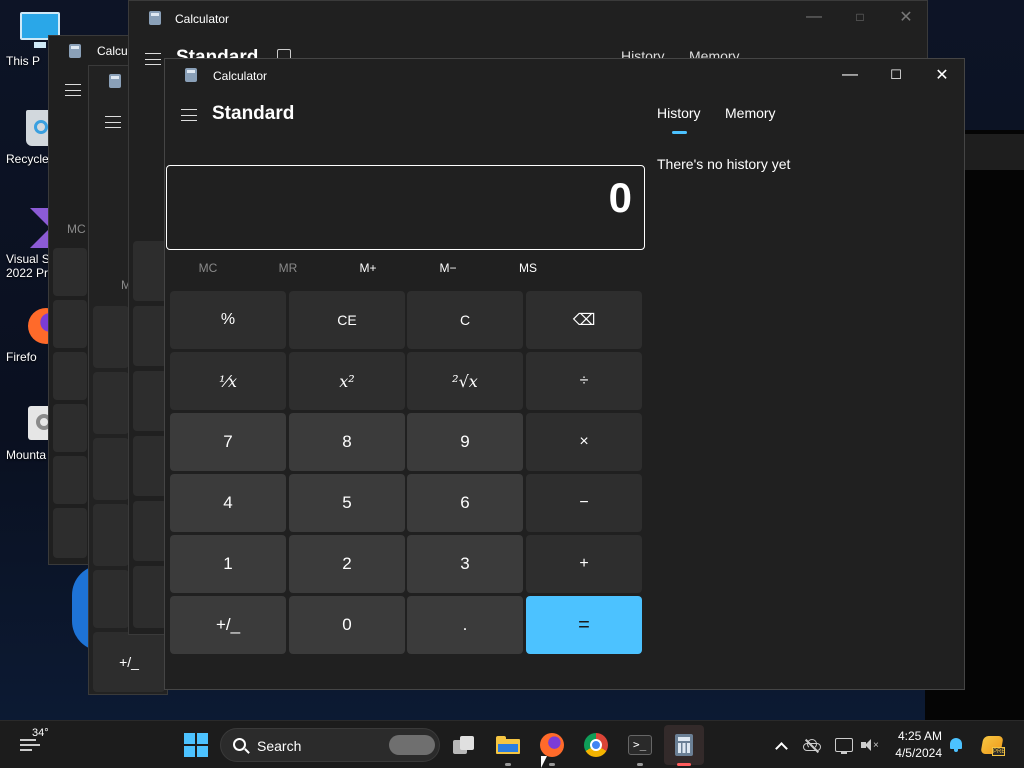  I want to click on clock-date: 4/5/2024, so click(911, 753).